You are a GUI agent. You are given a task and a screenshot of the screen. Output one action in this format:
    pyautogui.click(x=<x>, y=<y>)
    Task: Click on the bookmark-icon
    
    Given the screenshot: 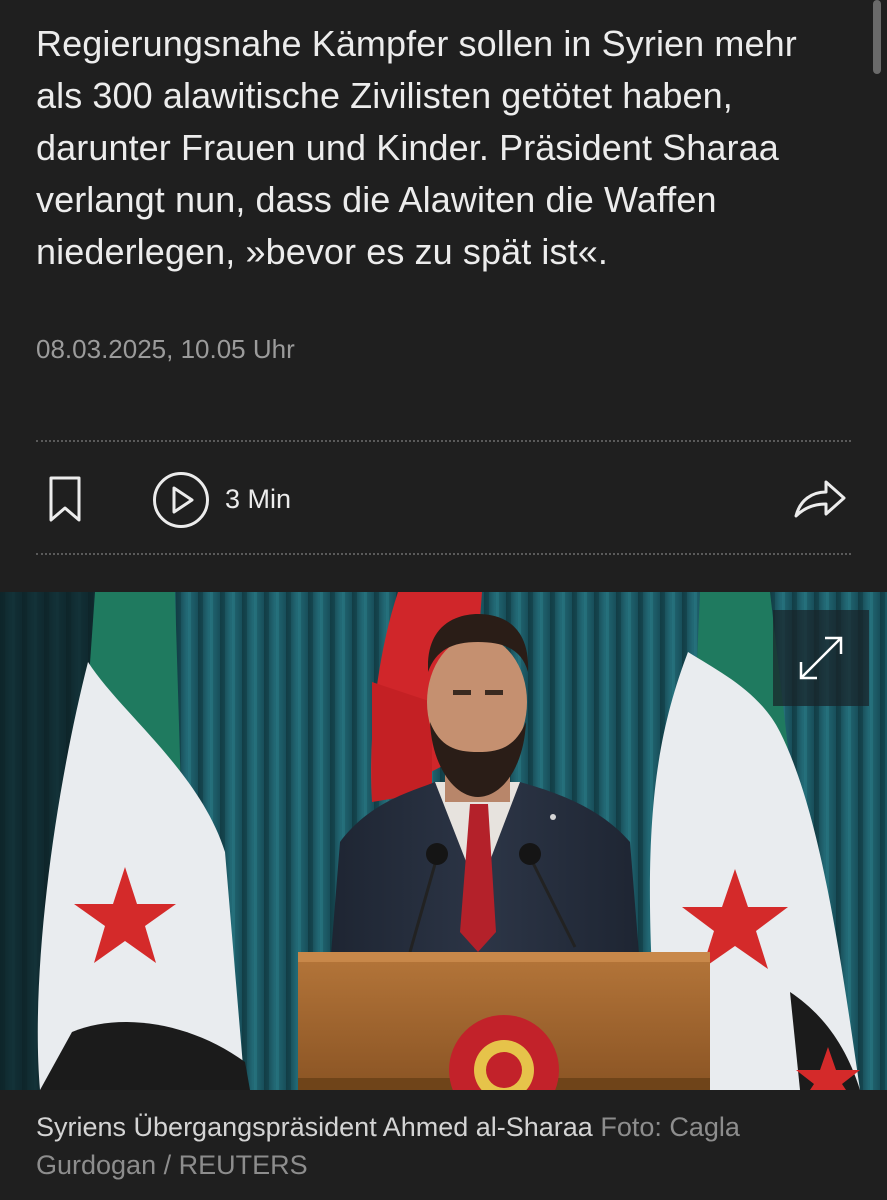 What is the action you would take?
    pyautogui.click(x=65, y=499)
    